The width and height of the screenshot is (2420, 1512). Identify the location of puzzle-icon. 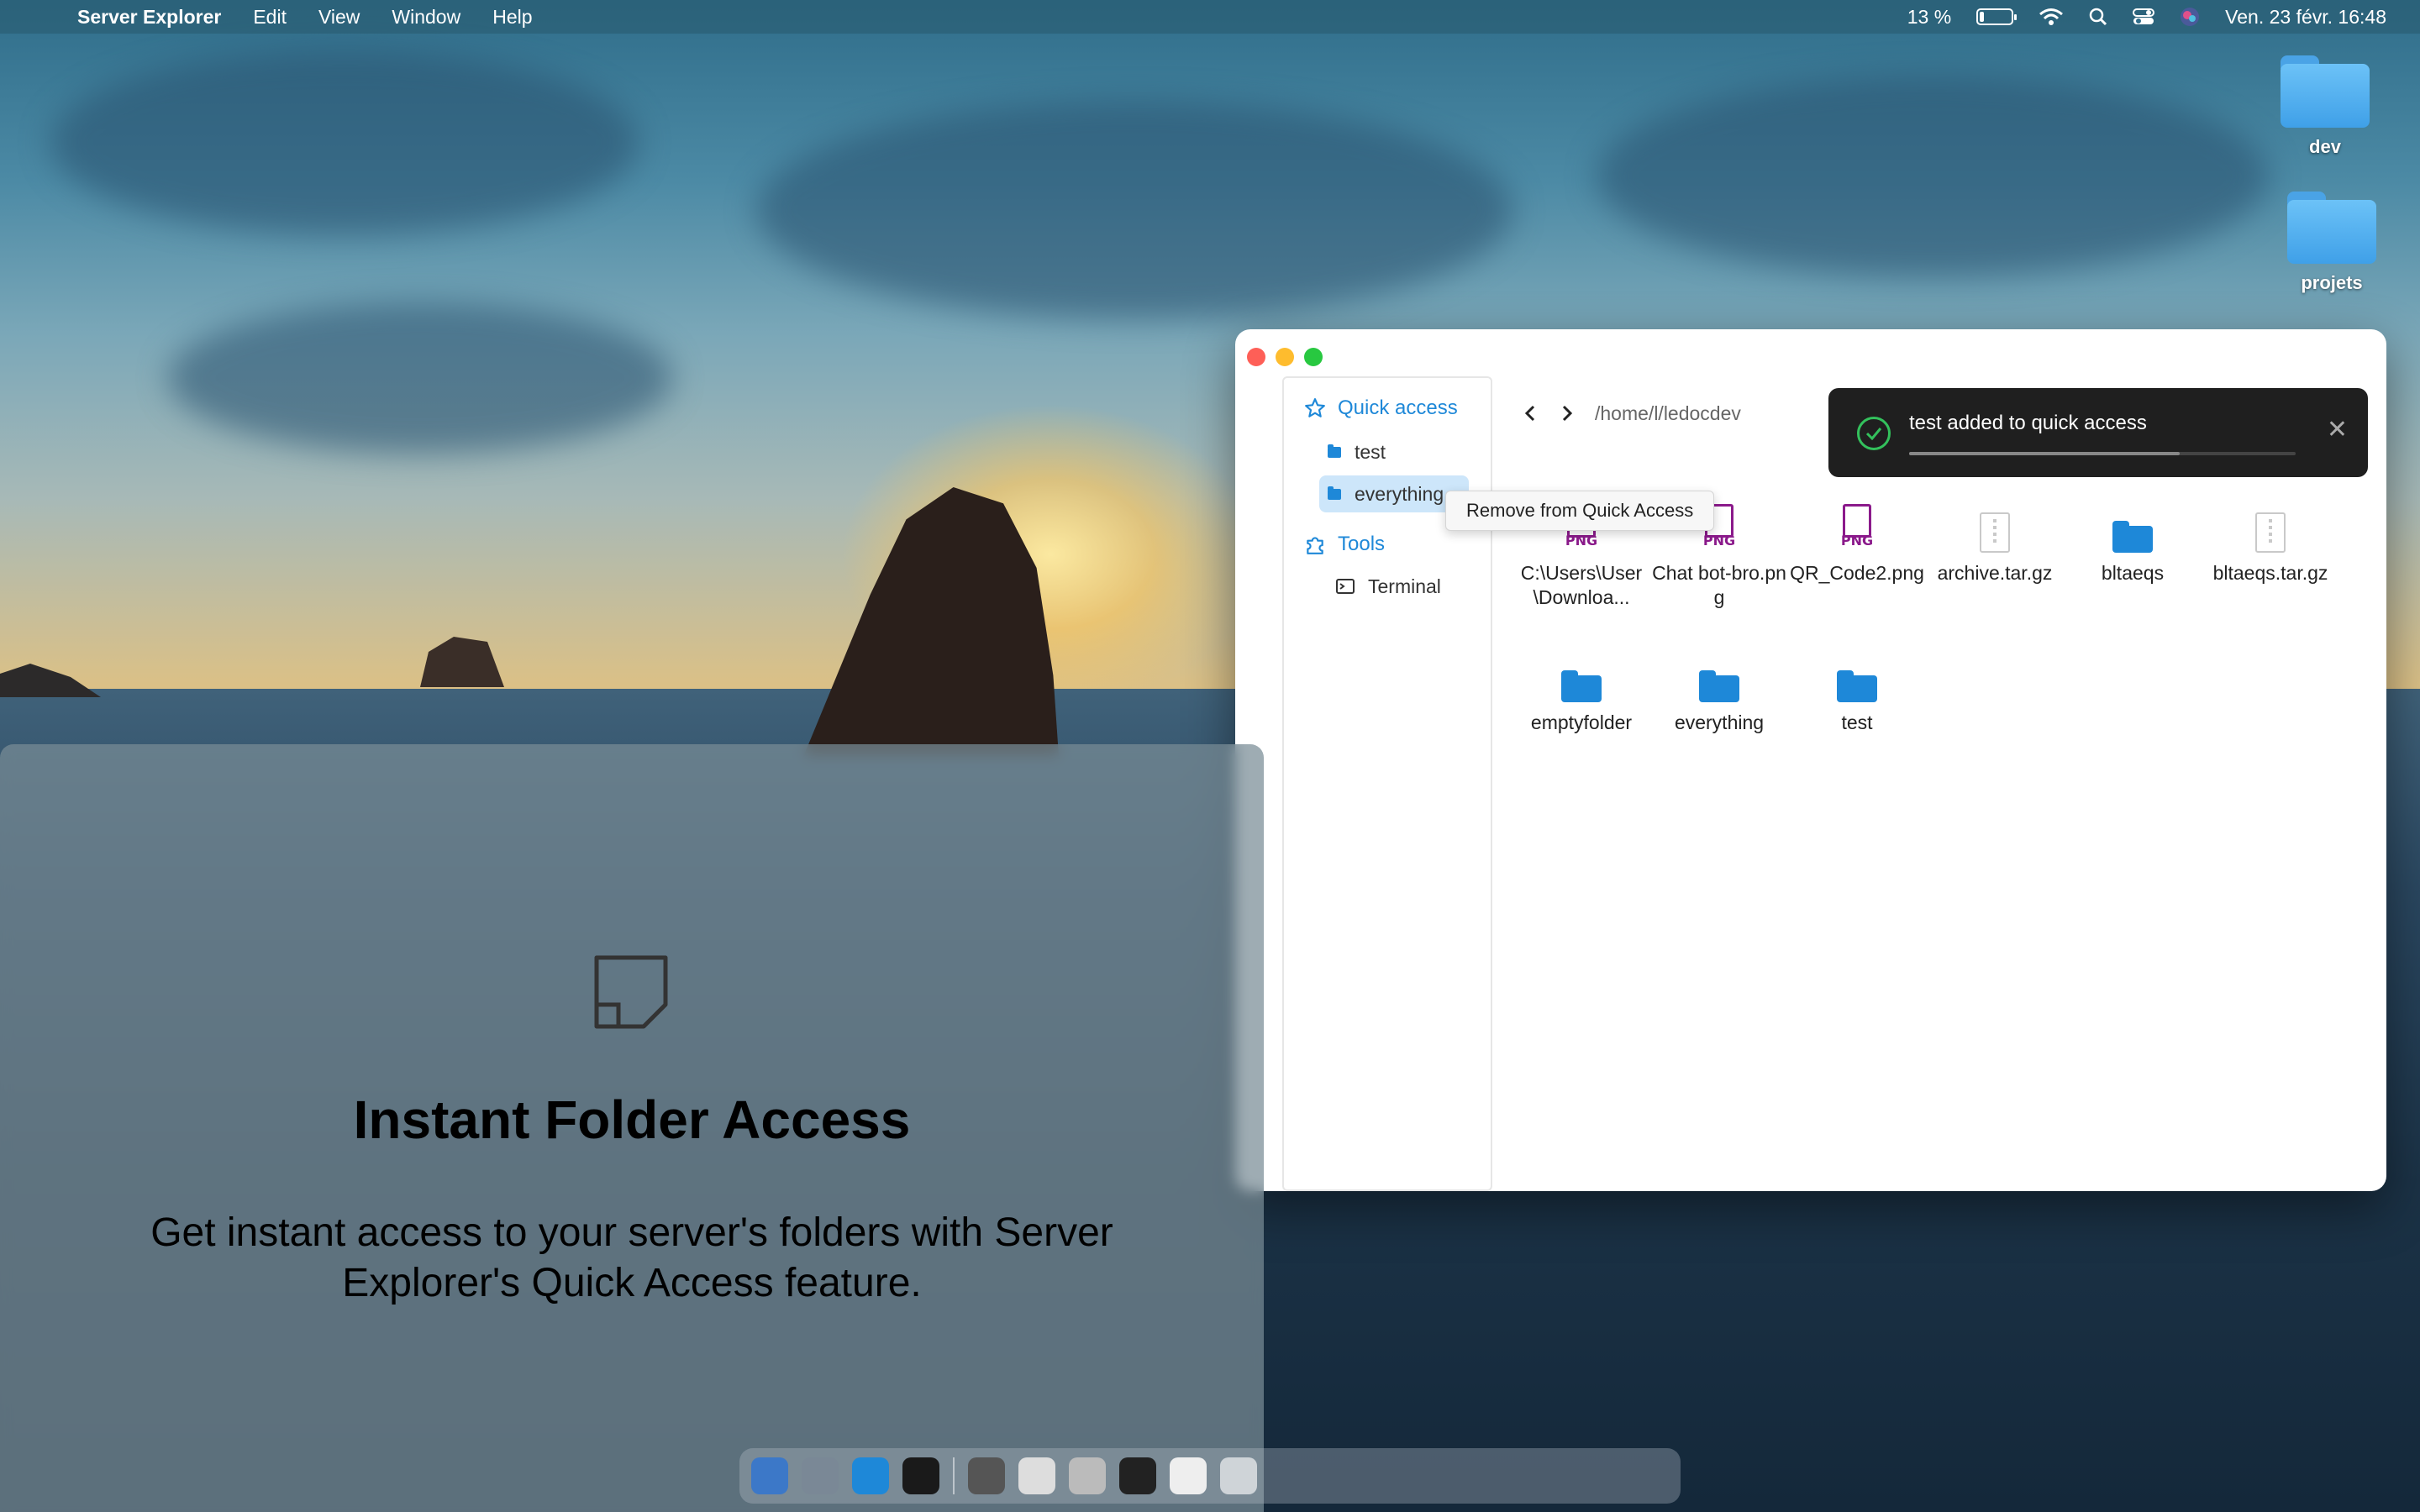
(1315, 545).